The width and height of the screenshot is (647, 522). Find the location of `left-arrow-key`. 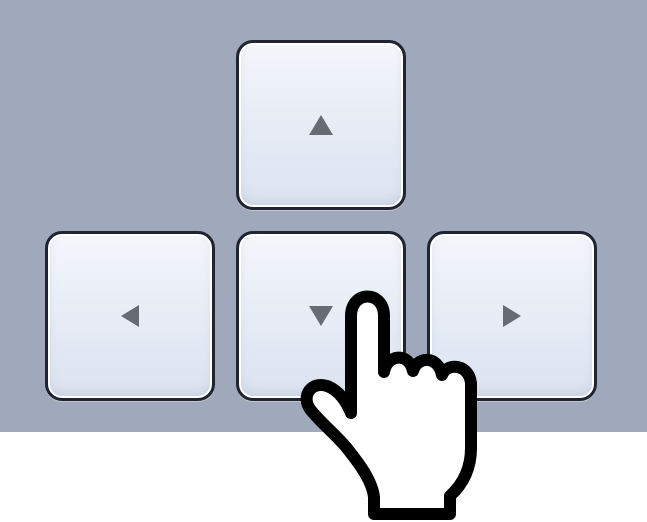

left-arrow-key is located at coordinates (130, 316).